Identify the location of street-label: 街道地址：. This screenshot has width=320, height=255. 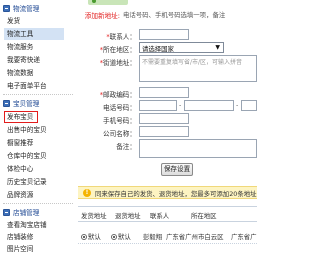
(119, 63).